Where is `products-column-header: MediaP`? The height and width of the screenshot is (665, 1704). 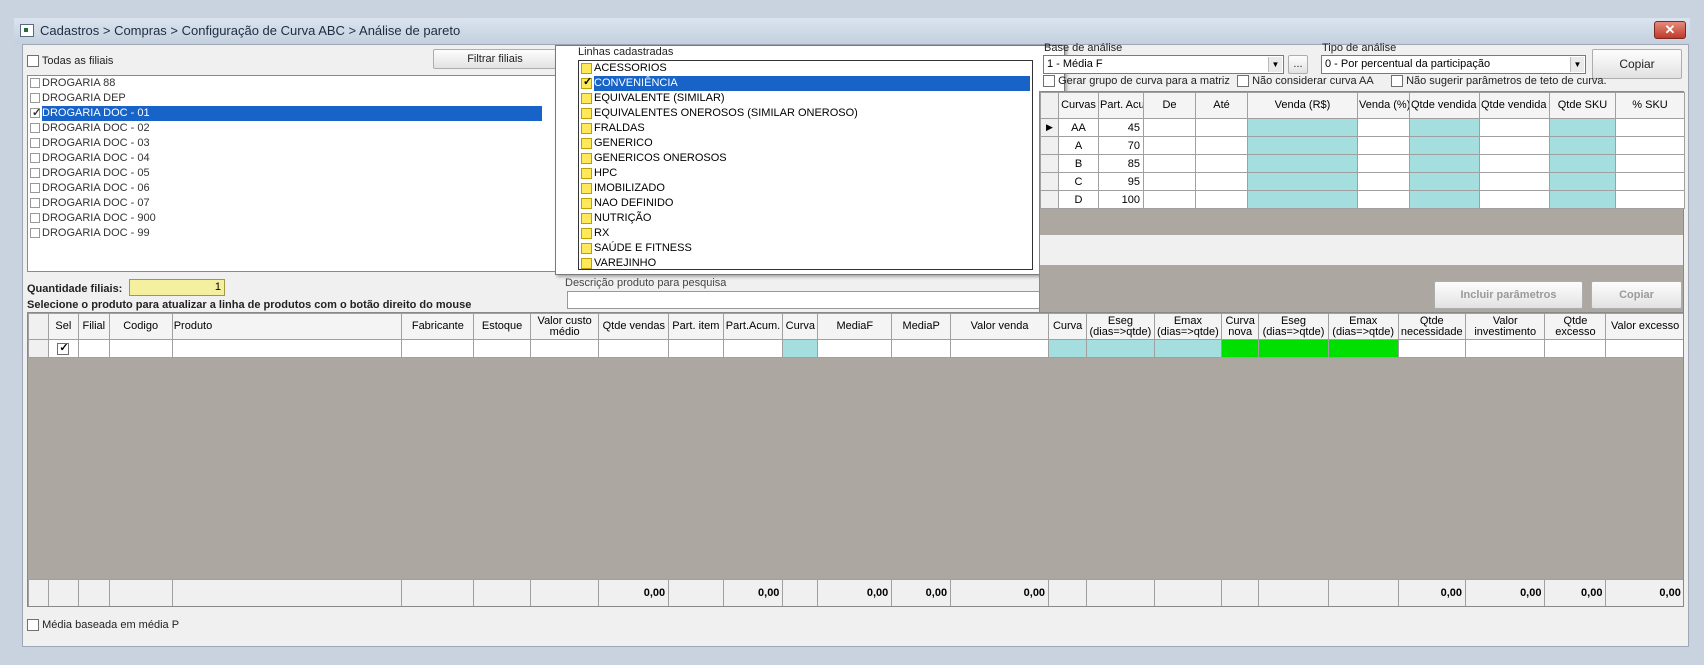
products-column-header: MediaP is located at coordinates (921, 326).